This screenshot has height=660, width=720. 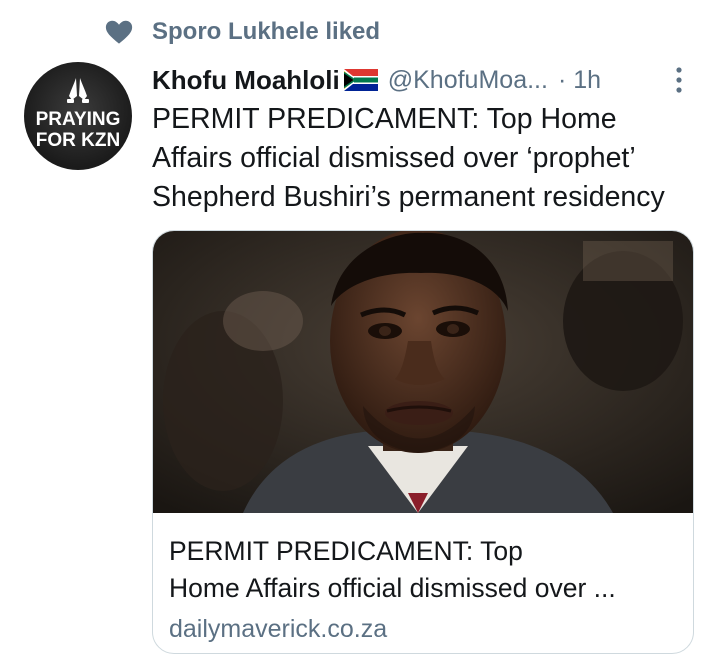 I want to click on south-africa-flag-icon, so click(x=360, y=80).